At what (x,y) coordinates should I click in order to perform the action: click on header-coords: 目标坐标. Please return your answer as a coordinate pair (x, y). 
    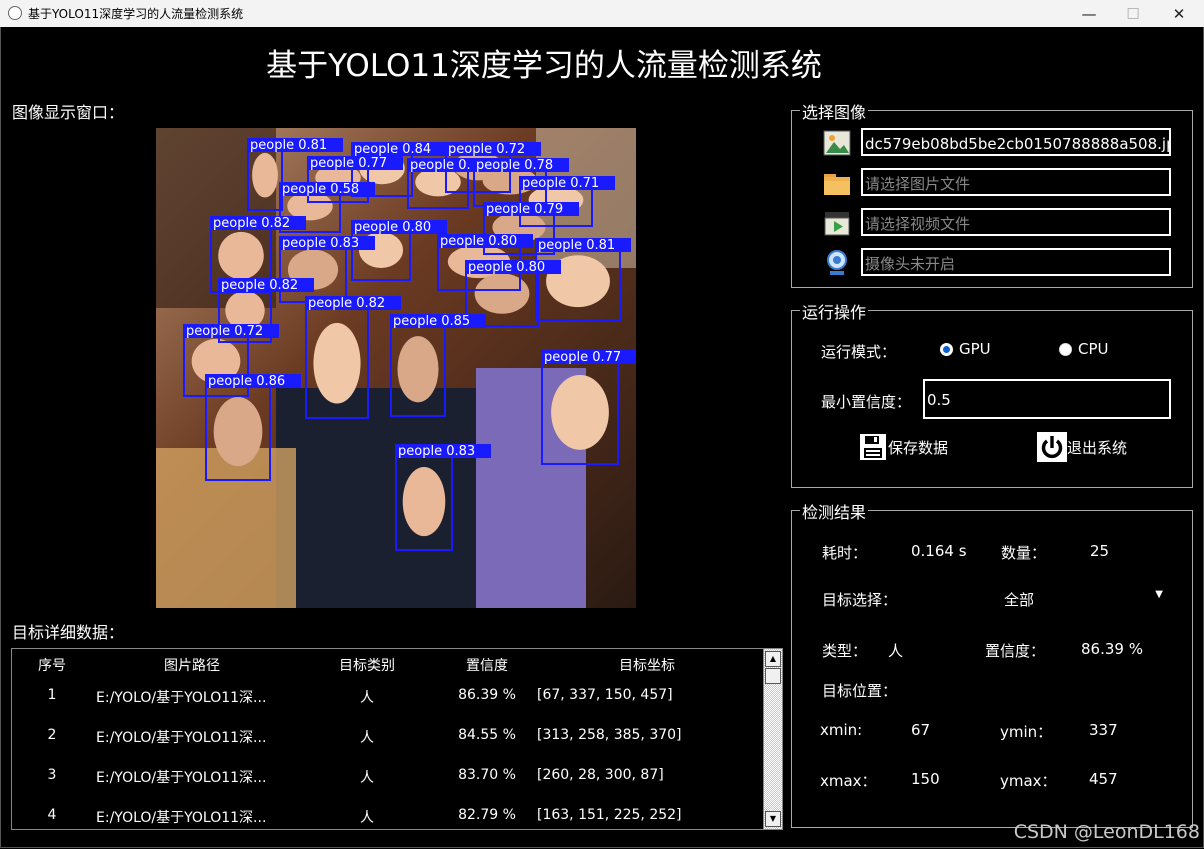
    Looking at the image, I should click on (647, 665).